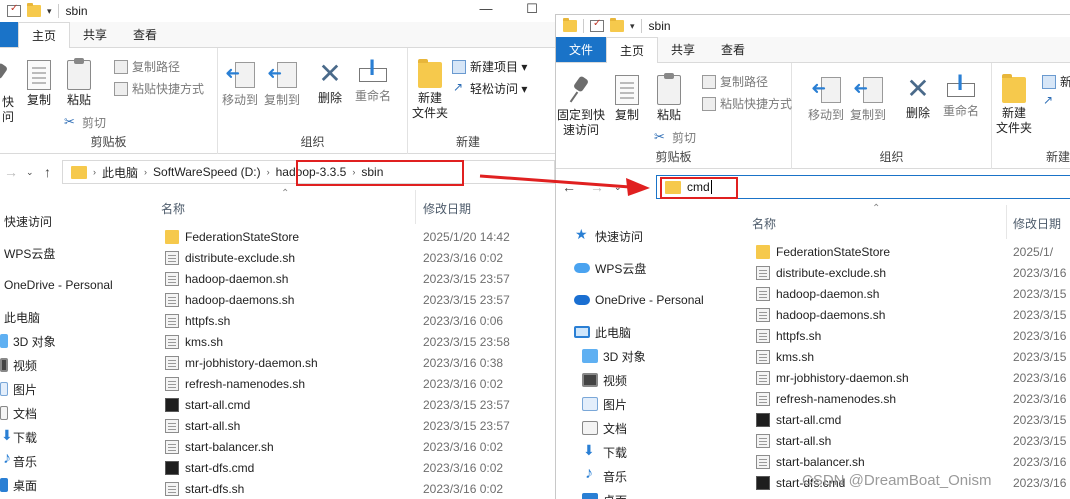  What do you see at coordinates (569, 187) in the screenshot?
I see `back-arrow-icon: ←` at bounding box center [569, 187].